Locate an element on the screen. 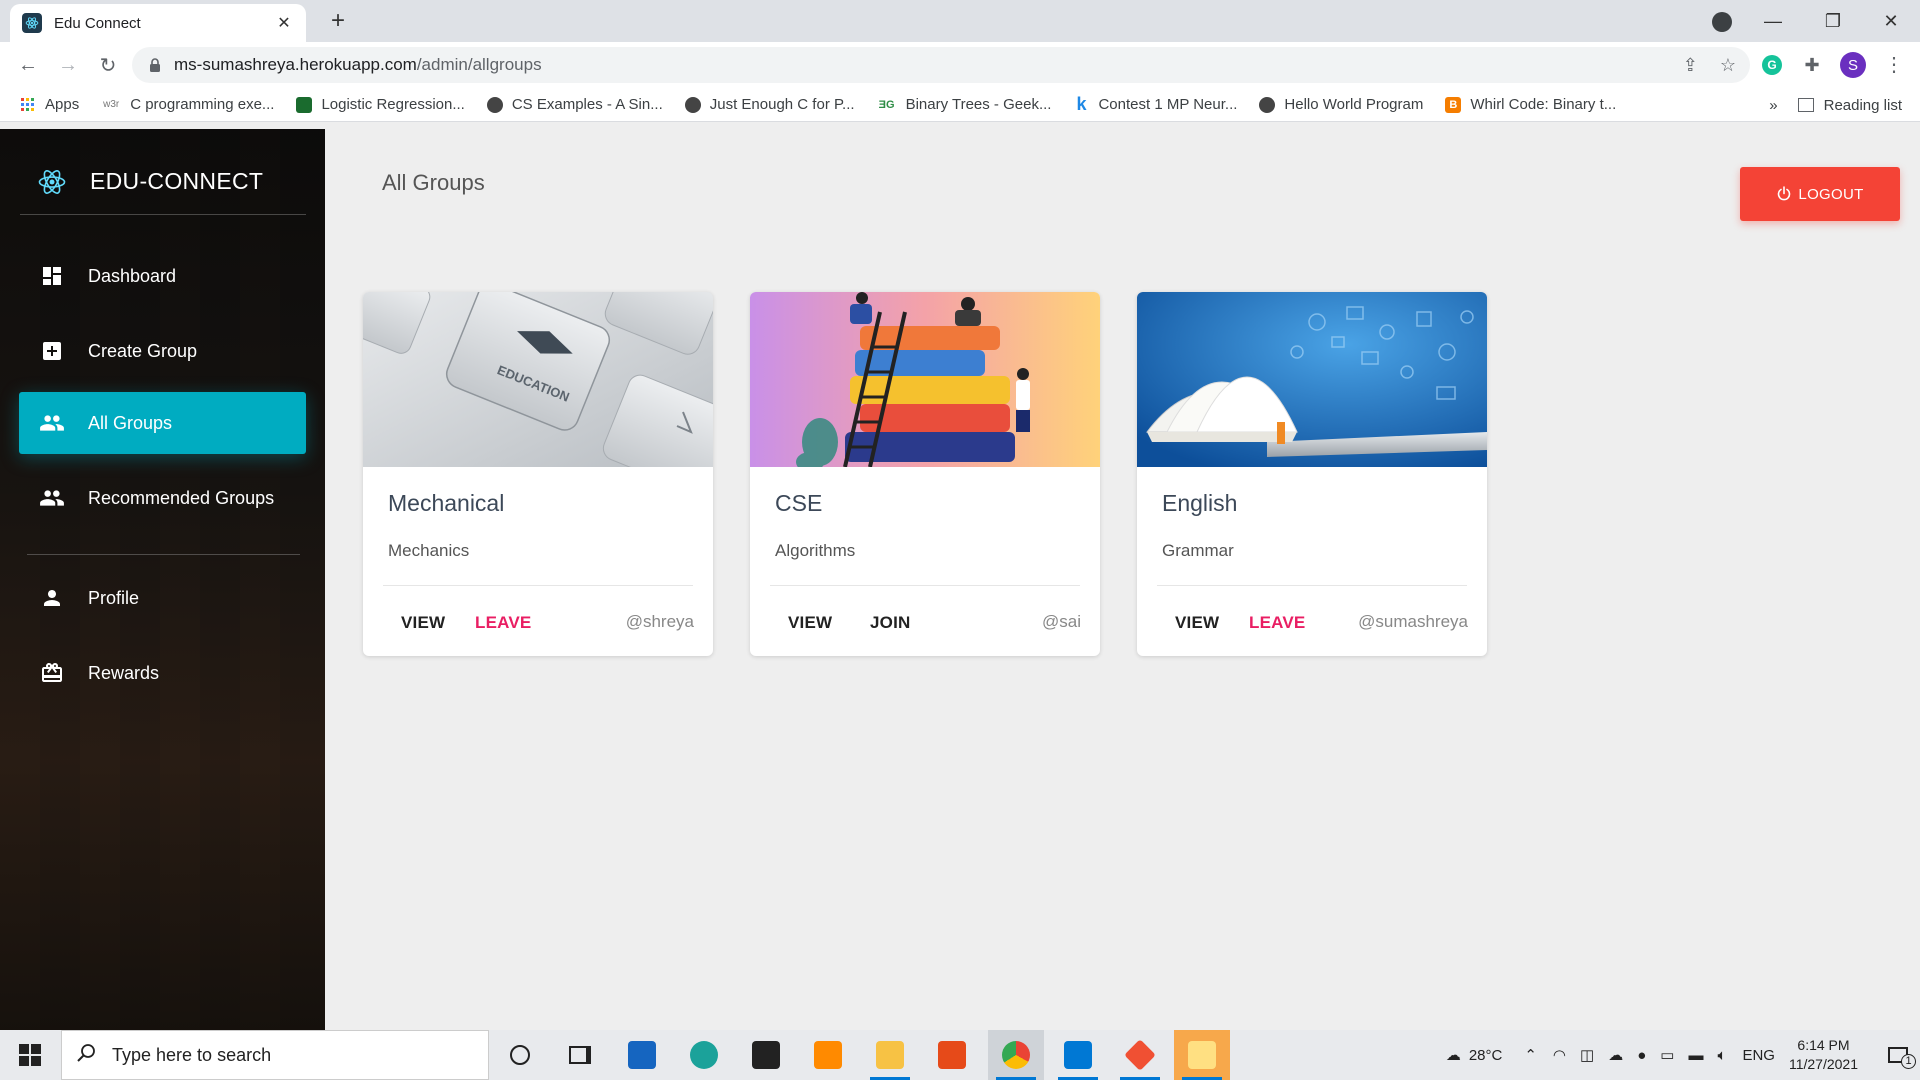 The height and width of the screenshot is (1080, 1920). windows-start-icon is located at coordinates (30, 1055).